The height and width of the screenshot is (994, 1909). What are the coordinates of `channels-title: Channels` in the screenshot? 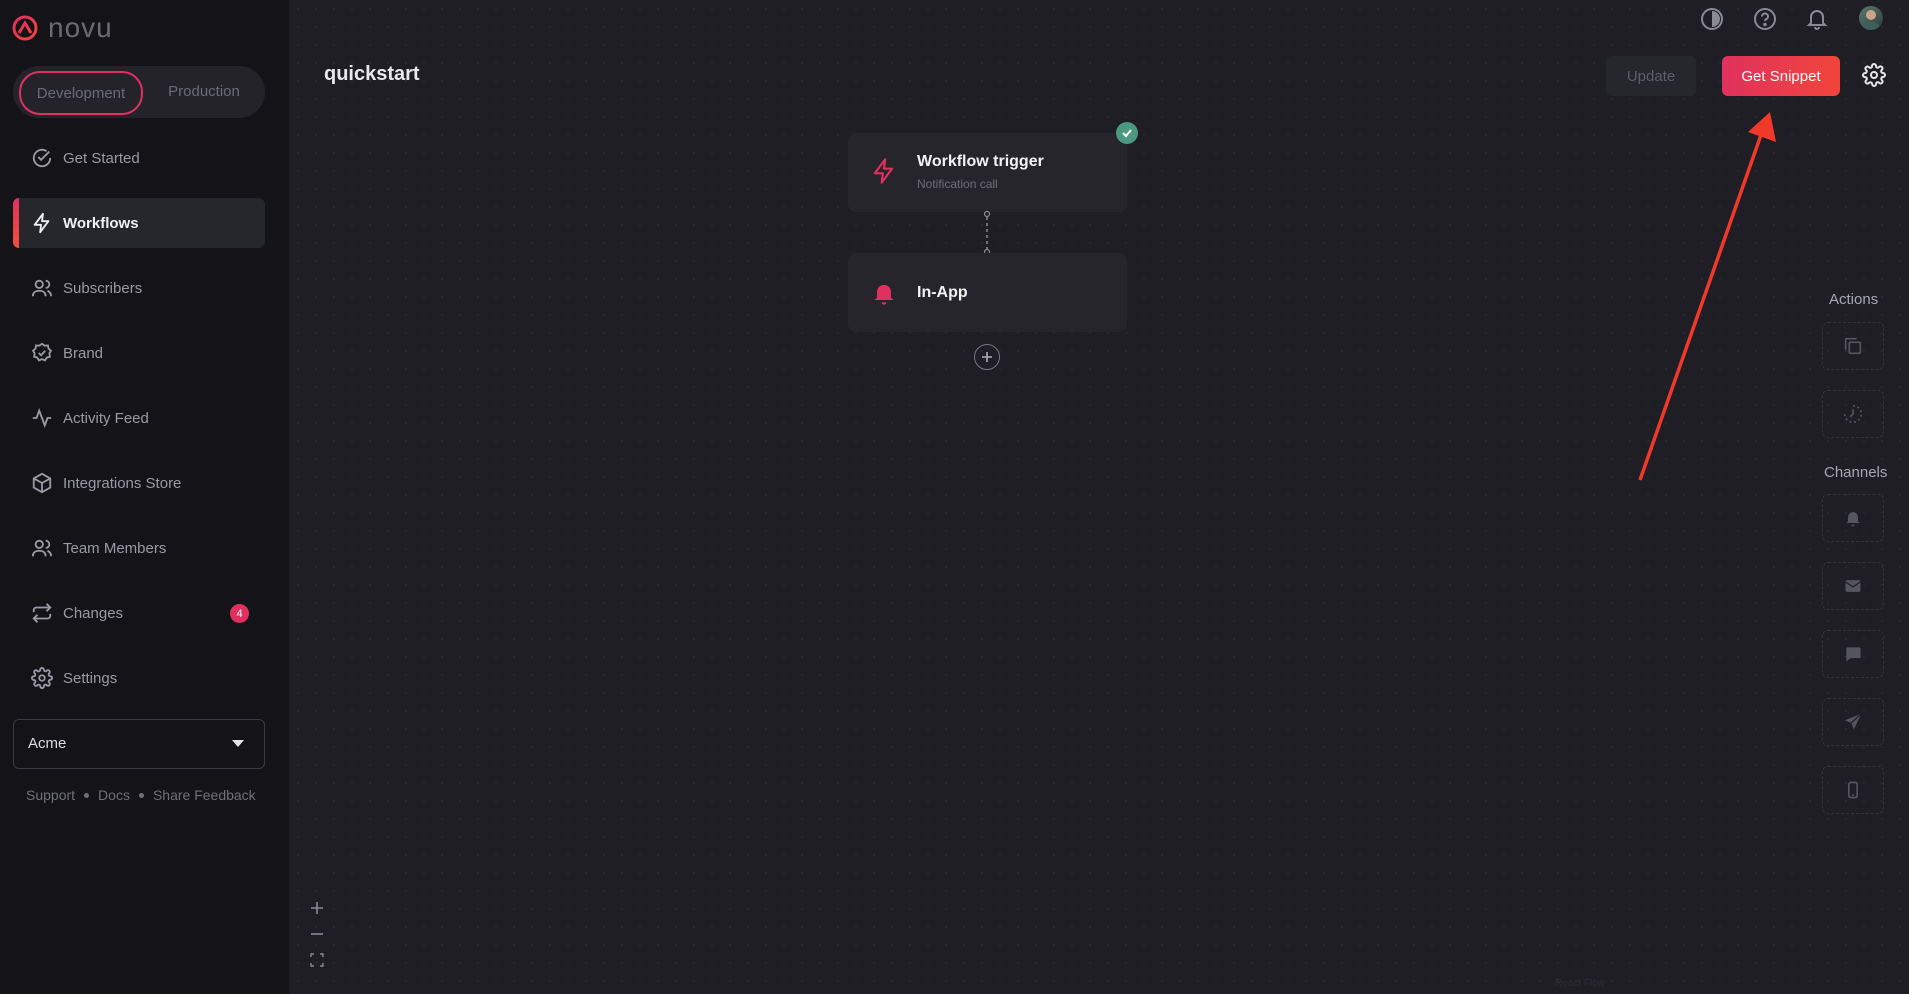 It's located at (1856, 472).